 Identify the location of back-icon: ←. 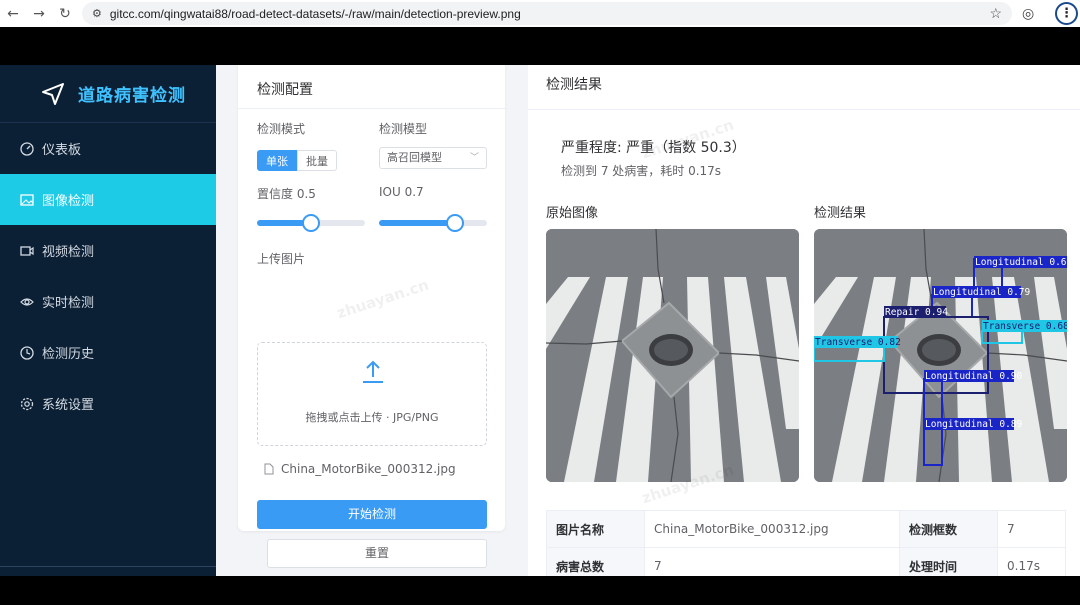
(13, 14).